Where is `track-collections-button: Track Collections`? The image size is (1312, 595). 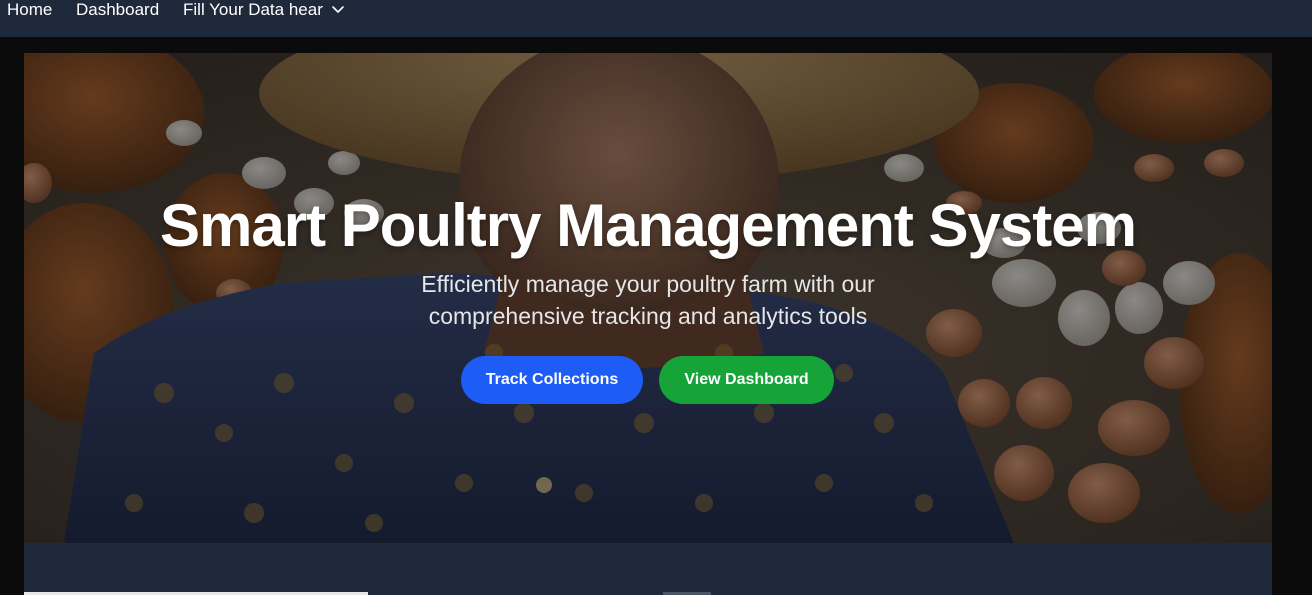
track-collections-button: Track Collections is located at coordinates (552, 380).